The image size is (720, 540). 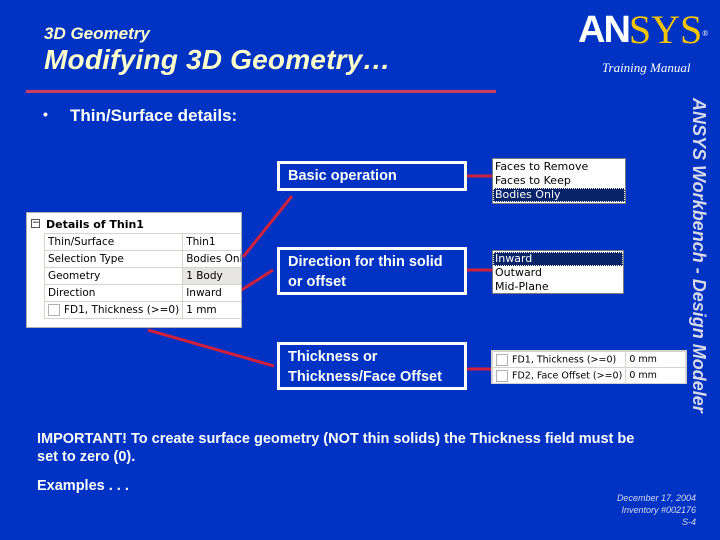 What do you see at coordinates (211, 259) in the screenshot?
I see `details-value: Bodies Only` at bounding box center [211, 259].